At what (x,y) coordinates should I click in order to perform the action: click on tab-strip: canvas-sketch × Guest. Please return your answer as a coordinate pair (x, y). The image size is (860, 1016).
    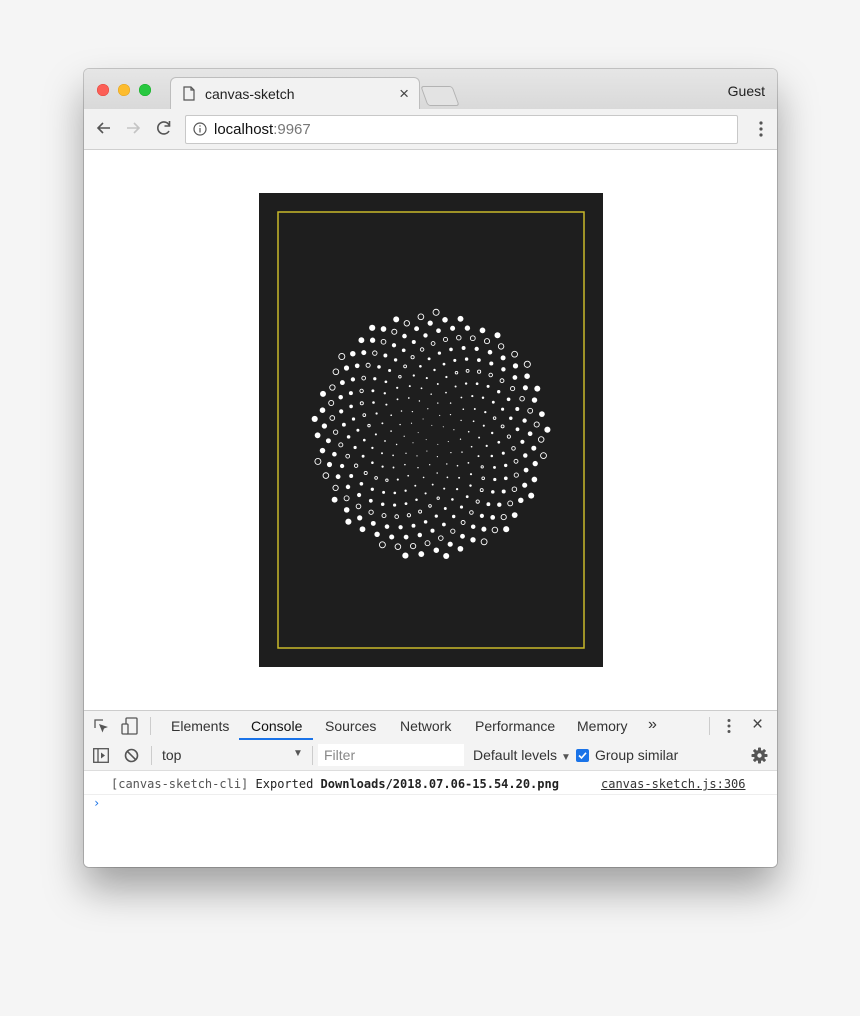
    Looking at the image, I should click on (430, 89).